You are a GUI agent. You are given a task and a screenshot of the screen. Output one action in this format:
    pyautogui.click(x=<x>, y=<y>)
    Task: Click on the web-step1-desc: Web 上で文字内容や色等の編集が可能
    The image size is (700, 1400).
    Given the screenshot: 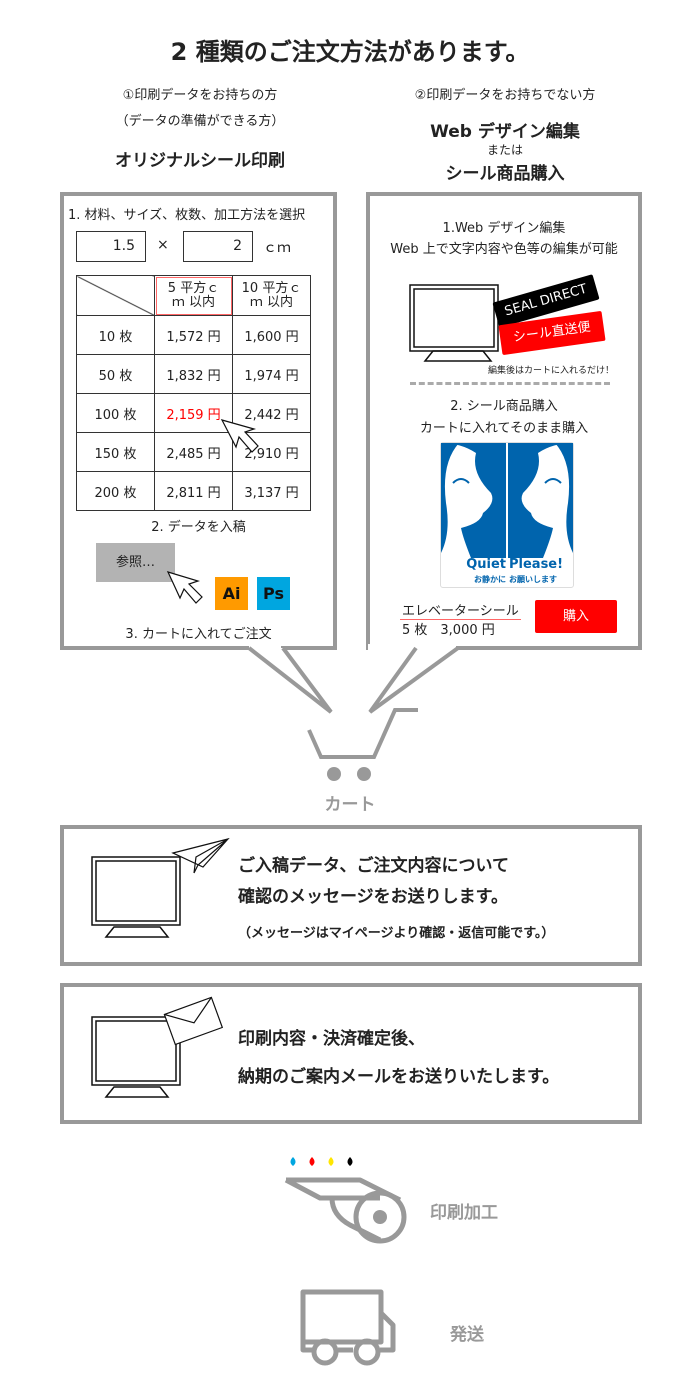 What is the action you would take?
    pyautogui.click(x=504, y=249)
    